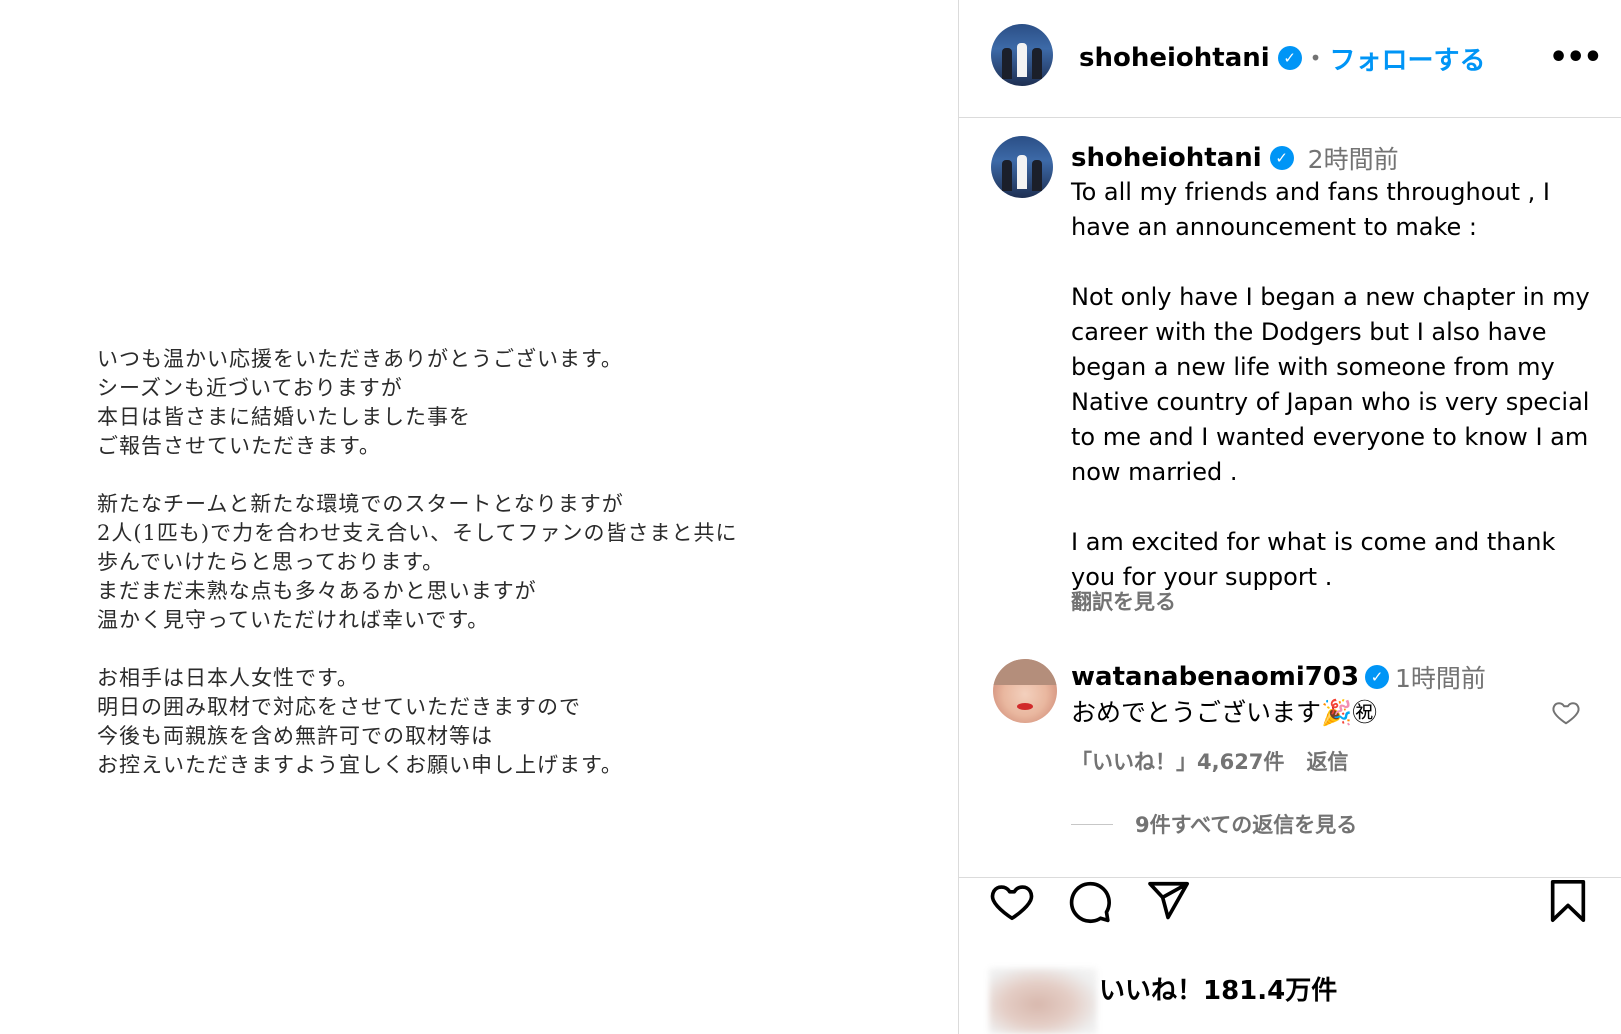 This screenshot has width=1621, height=1034. What do you see at coordinates (1025, 691) in the screenshot?
I see `commenter-avatar` at bounding box center [1025, 691].